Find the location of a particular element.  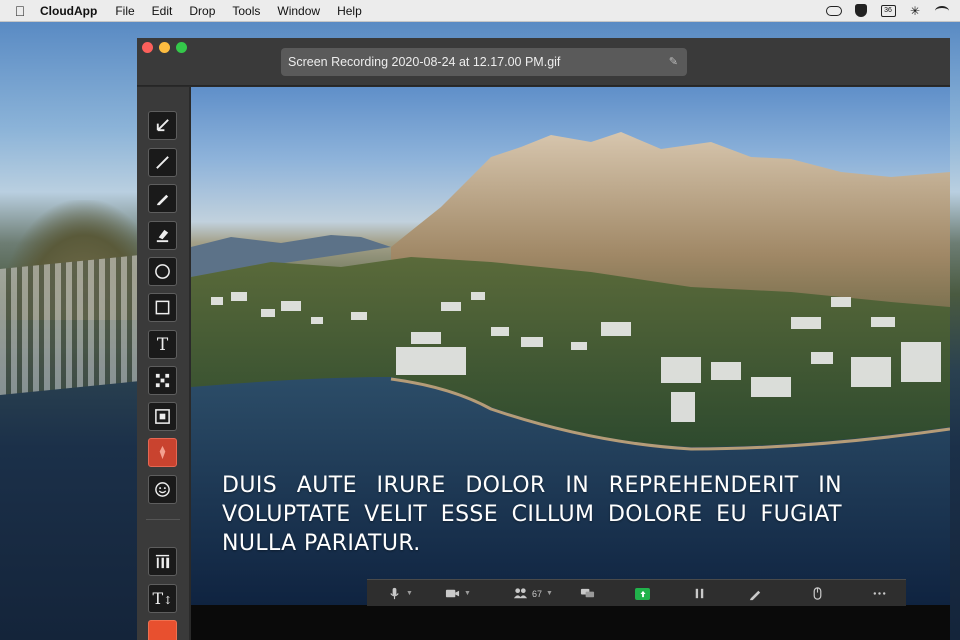

pencil-edit-icon: ✎ is located at coordinates (673, 62).